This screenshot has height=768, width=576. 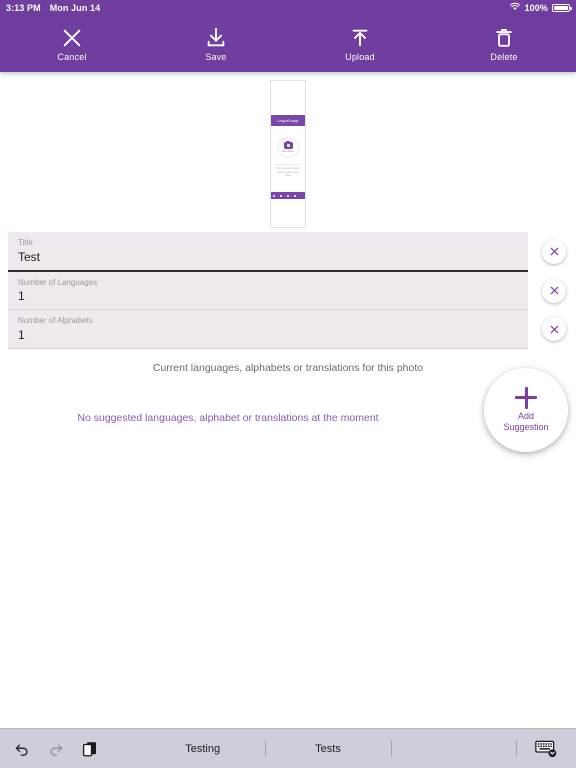 What do you see at coordinates (75, 8) in the screenshot?
I see `status-date: Mon Jun 14` at bounding box center [75, 8].